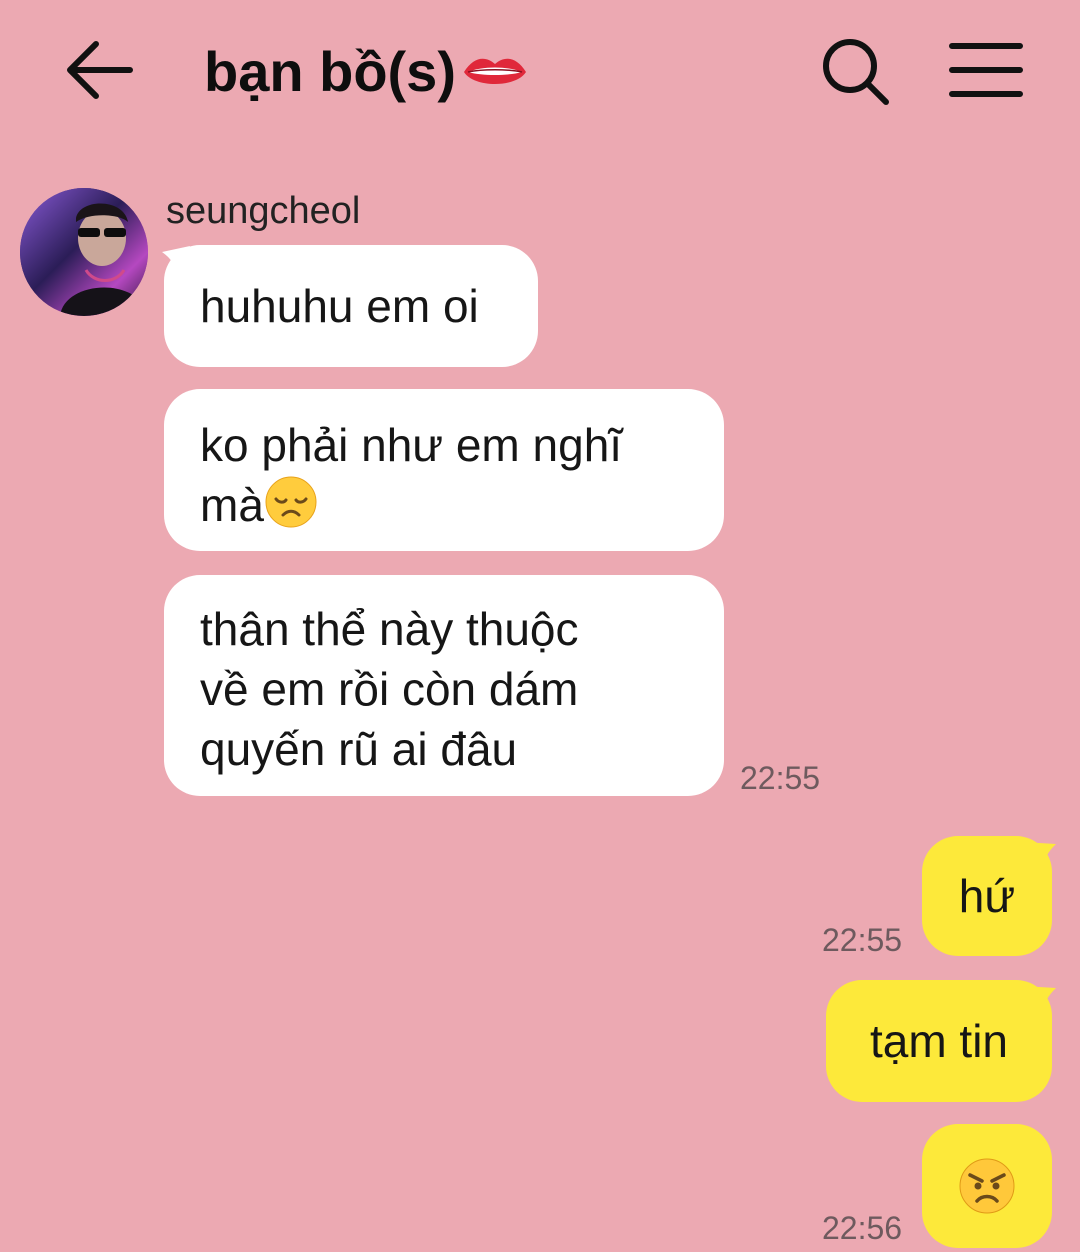  I want to click on message-text-line: quyến rũ ai đâu, so click(359, 749).